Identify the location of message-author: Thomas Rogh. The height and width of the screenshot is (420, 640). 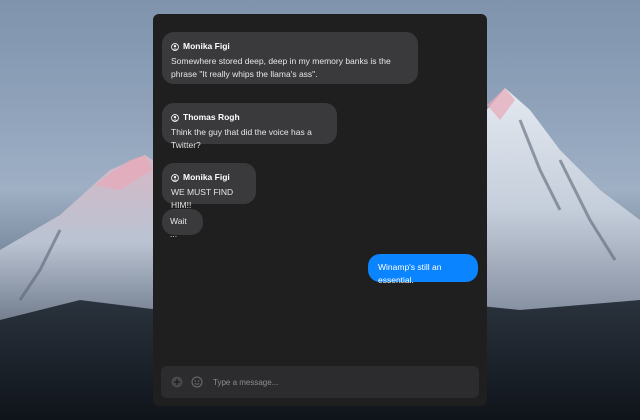
(249, 117).